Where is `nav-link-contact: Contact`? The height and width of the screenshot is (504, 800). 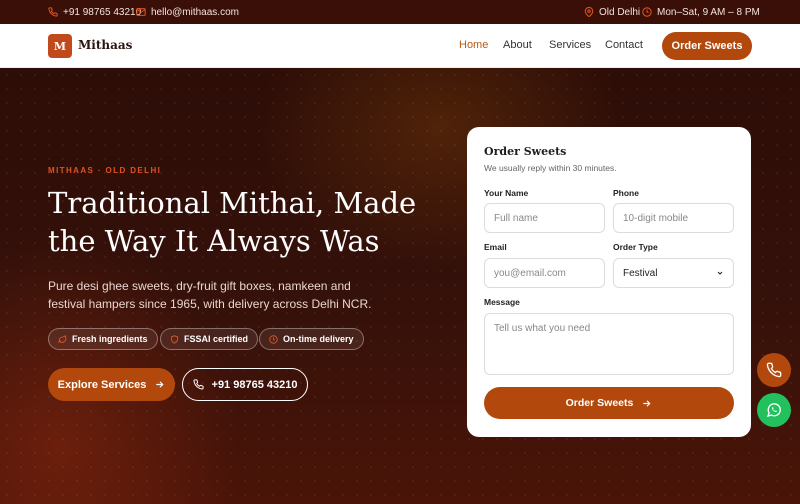
nav-link-contact: Contact is located at coordinates (624, 45).